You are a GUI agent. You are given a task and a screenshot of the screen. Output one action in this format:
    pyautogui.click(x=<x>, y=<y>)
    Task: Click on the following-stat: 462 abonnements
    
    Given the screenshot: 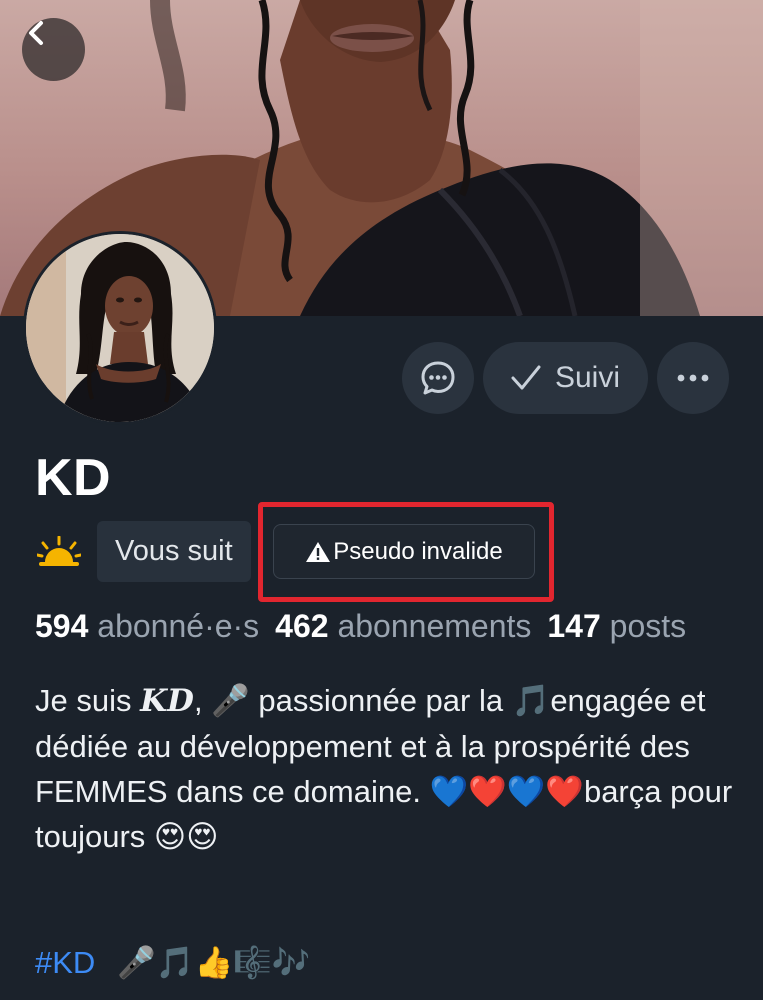 What is the action you would take?
    pyautogui.click(x=411, y=626)
    